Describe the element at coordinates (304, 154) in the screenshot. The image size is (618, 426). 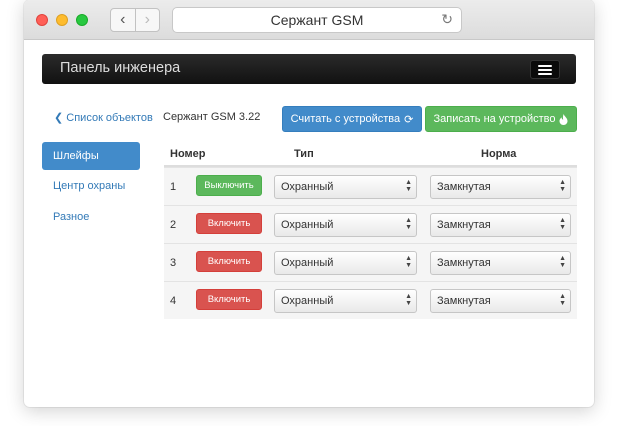
I see `column-header-type: Тип` at that location.